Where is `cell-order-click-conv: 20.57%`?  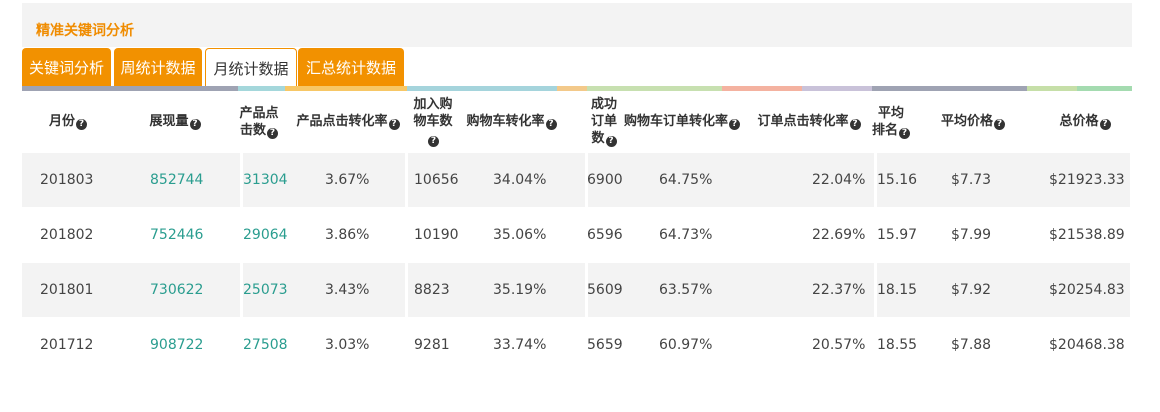 cell-order-click-conv: 20.57% is located at coordinates (839, 345).